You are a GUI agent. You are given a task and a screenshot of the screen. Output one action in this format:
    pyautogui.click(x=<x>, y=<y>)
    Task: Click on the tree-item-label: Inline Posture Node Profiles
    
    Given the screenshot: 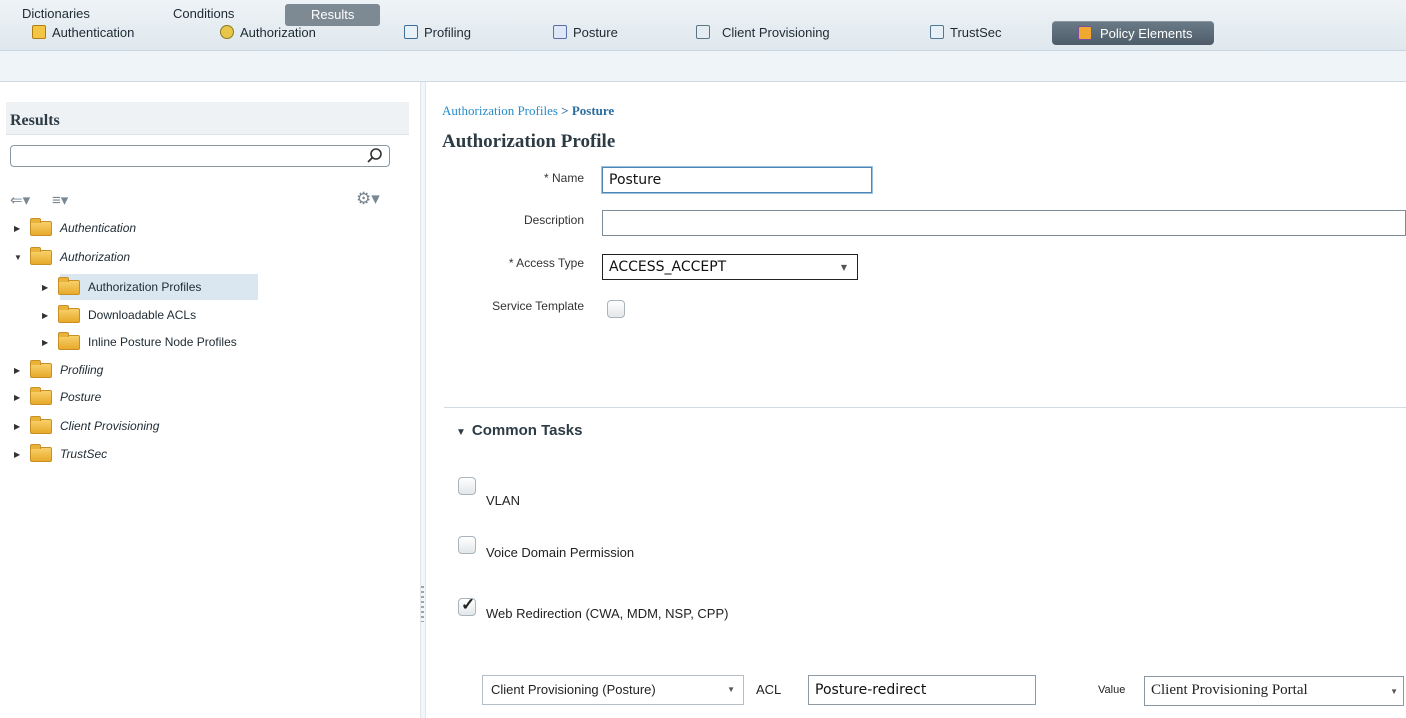 What is the action you would take?
    pyautogui.click(x=162, y=342)
    